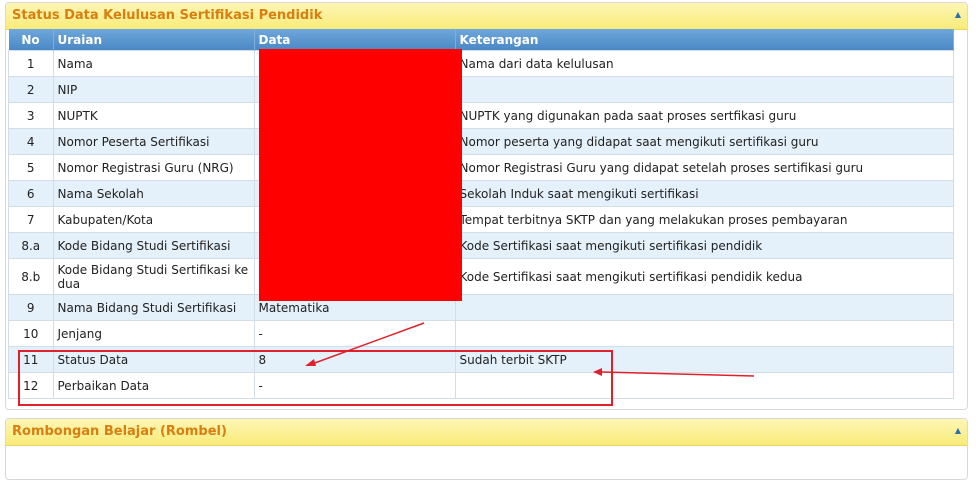 This screenshot has height=480, width=976. I want to click on panel-header: Rombongan Belajar (Rombel) ▲, so click(486, 432).